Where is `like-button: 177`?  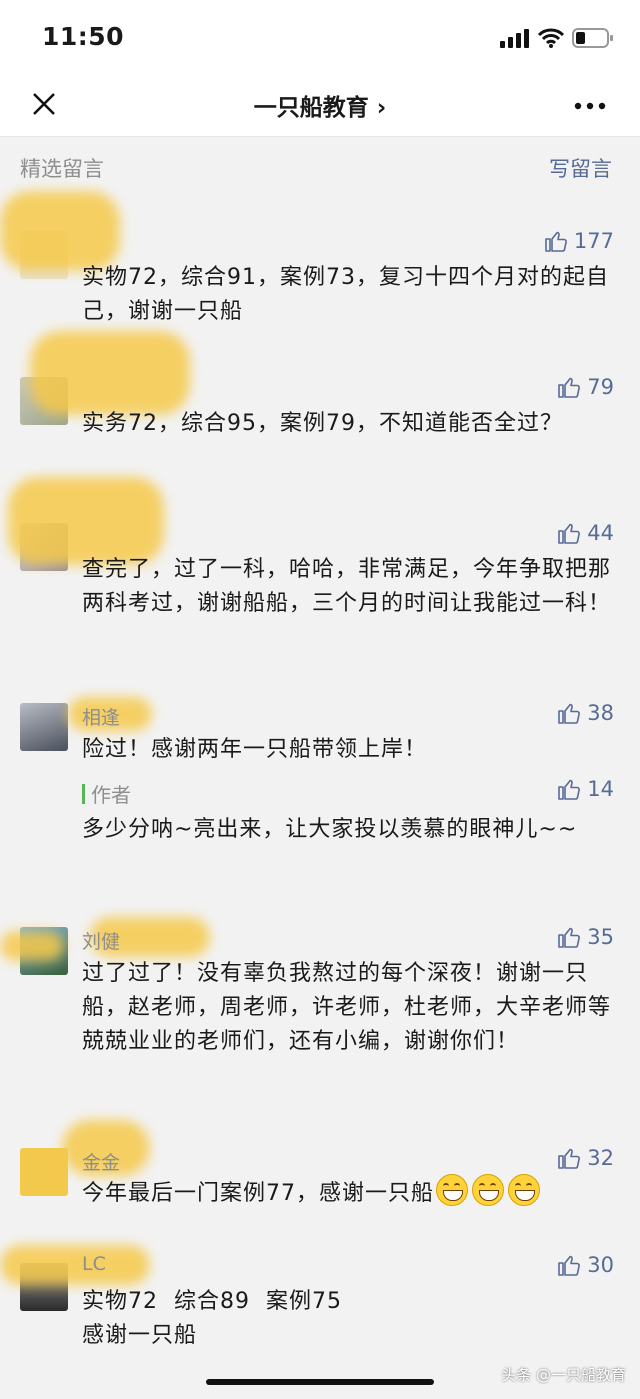
like-button: 177 is located at coordinates (579, 241).